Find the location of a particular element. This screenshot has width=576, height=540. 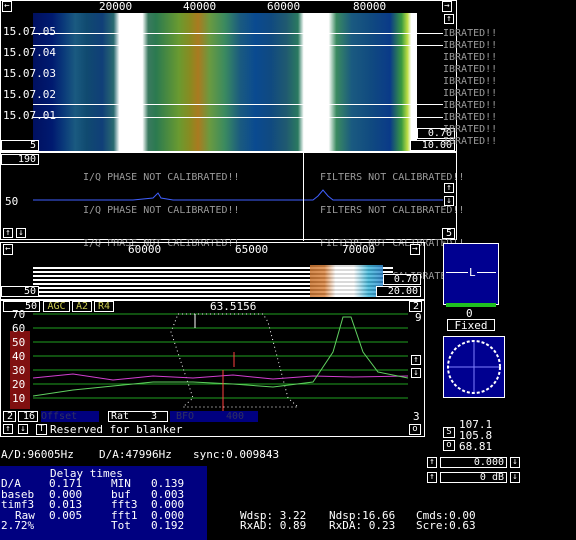

top-scroll-left-button: ← is located at coordinates (7, 6).